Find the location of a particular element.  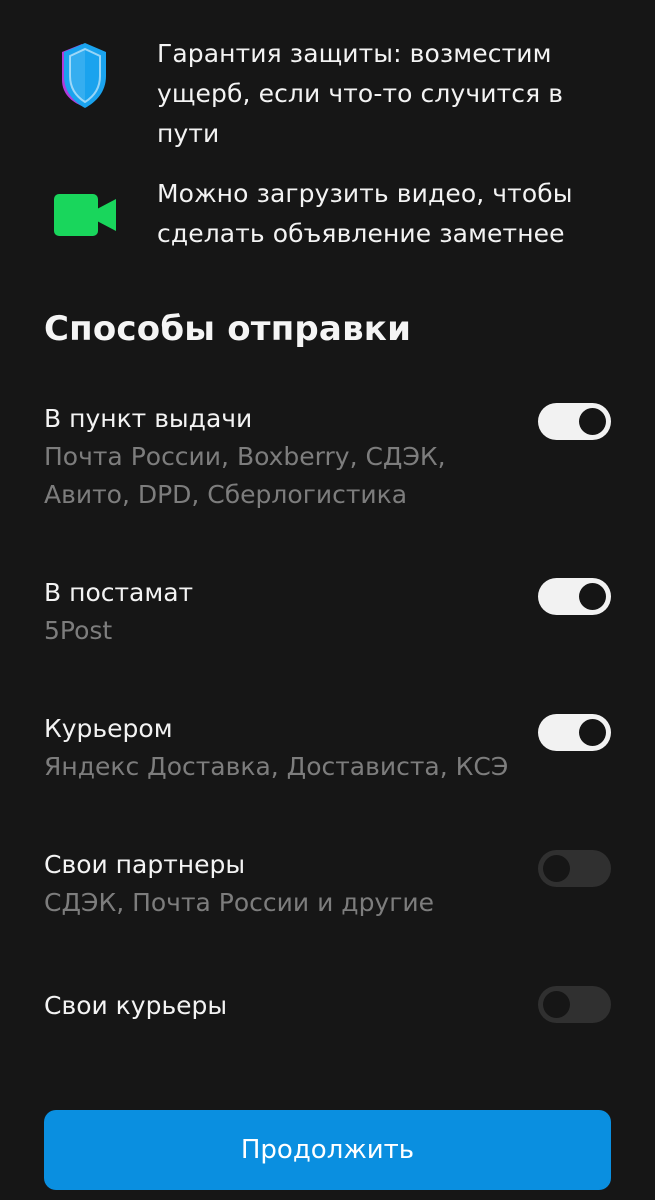

option-title: Курьером is located at coordinates (108, 728).